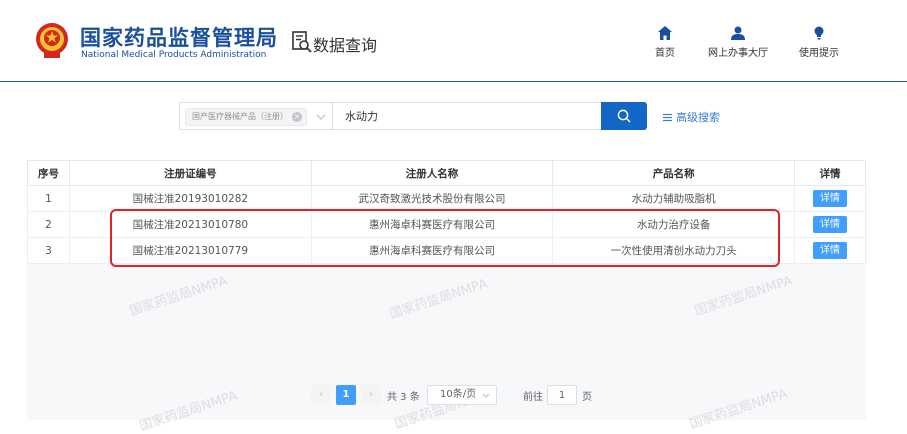 The height and width of the screenshot is (434, 907). What do you see at coordinates (665, 53) in the screenshot?
I see `nav-home-label: 首页` at bounding box center [665, 53].